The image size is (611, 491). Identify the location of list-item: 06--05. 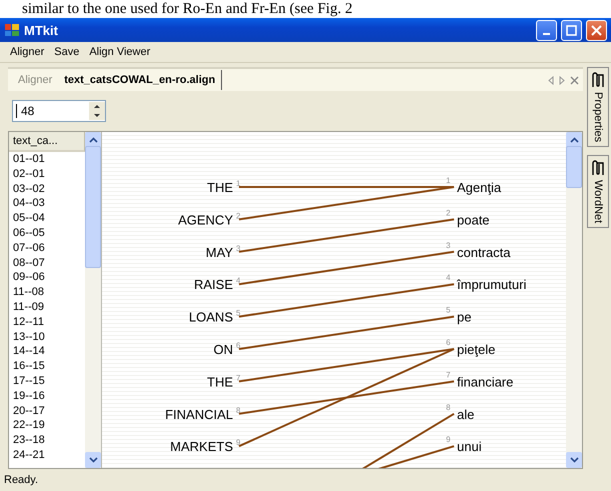
(47, 233).